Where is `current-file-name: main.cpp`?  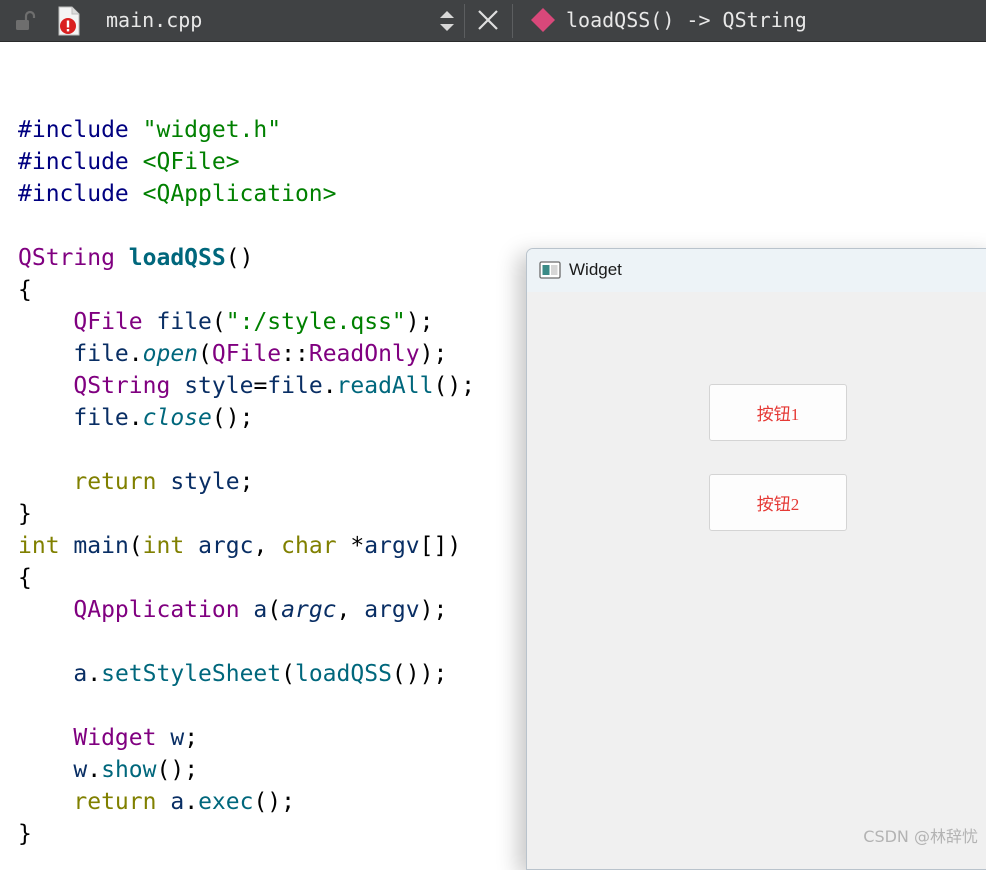
current-file-name: main.cpp is located at coordinates (154, 20).